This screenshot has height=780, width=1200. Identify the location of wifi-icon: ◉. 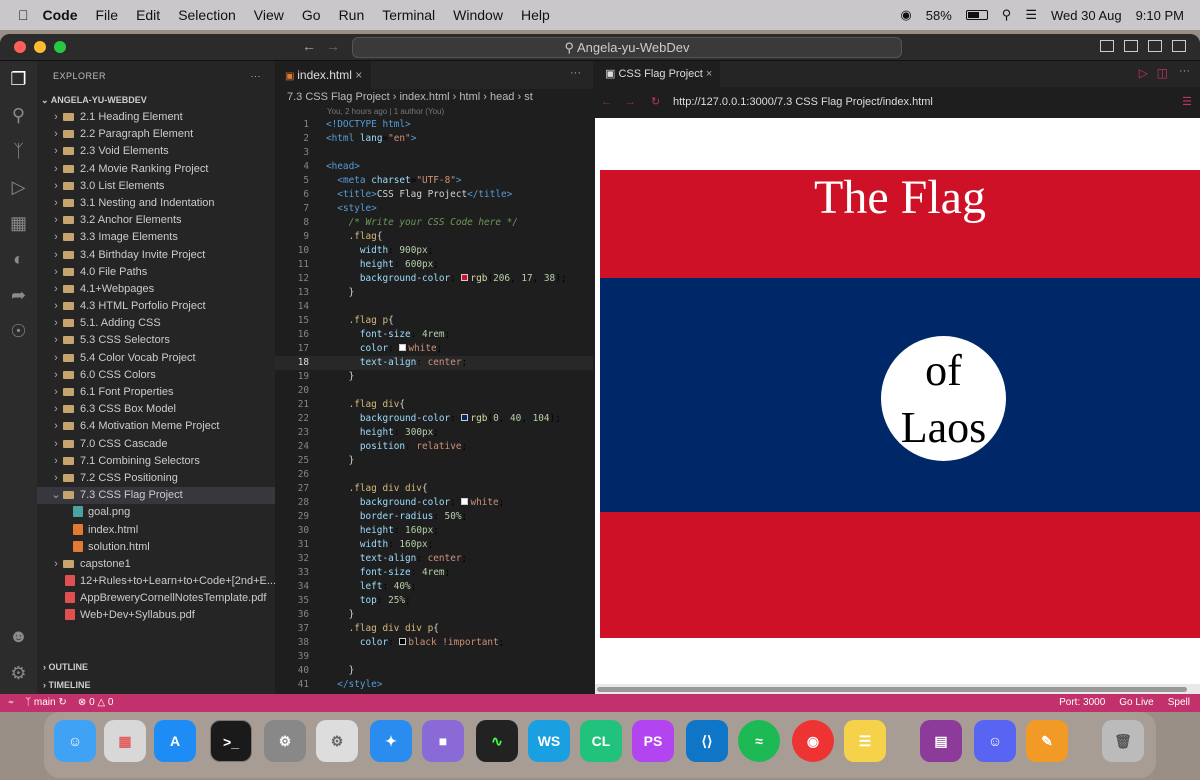
(905, 15).